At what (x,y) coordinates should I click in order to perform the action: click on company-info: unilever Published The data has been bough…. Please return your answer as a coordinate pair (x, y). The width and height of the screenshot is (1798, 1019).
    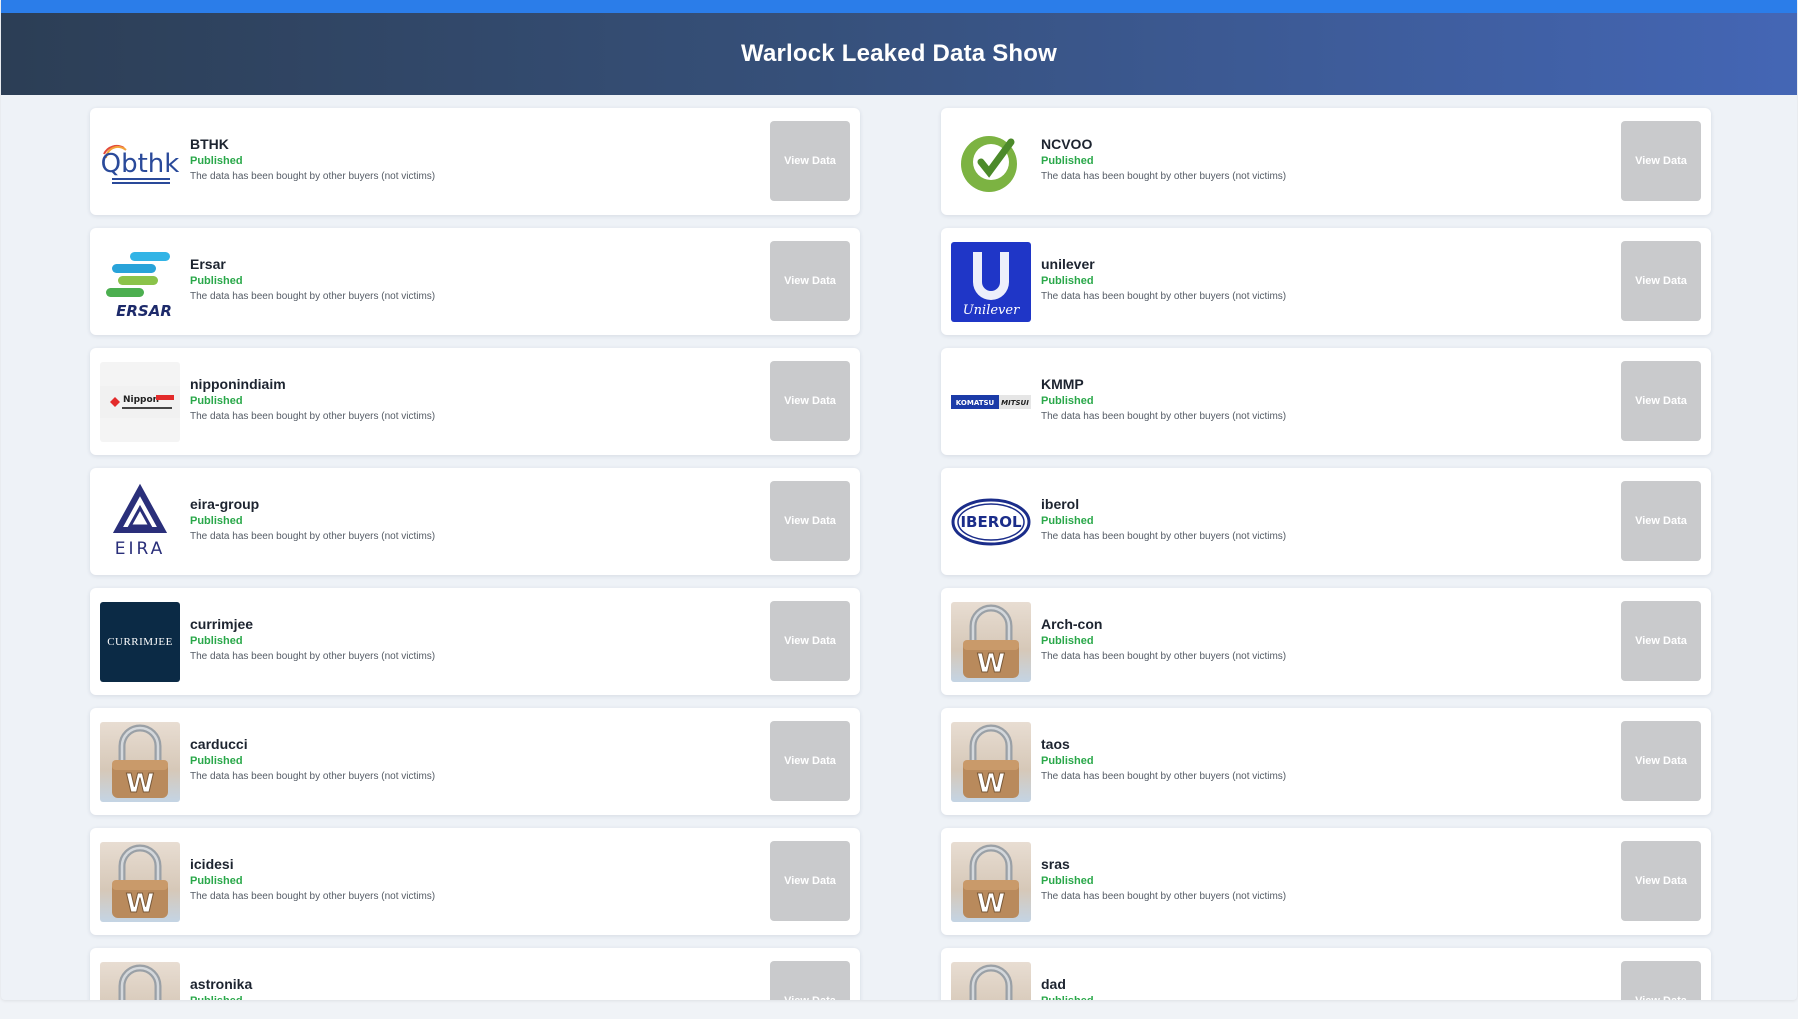
    Looking at the image, I should click on (1376, 279).